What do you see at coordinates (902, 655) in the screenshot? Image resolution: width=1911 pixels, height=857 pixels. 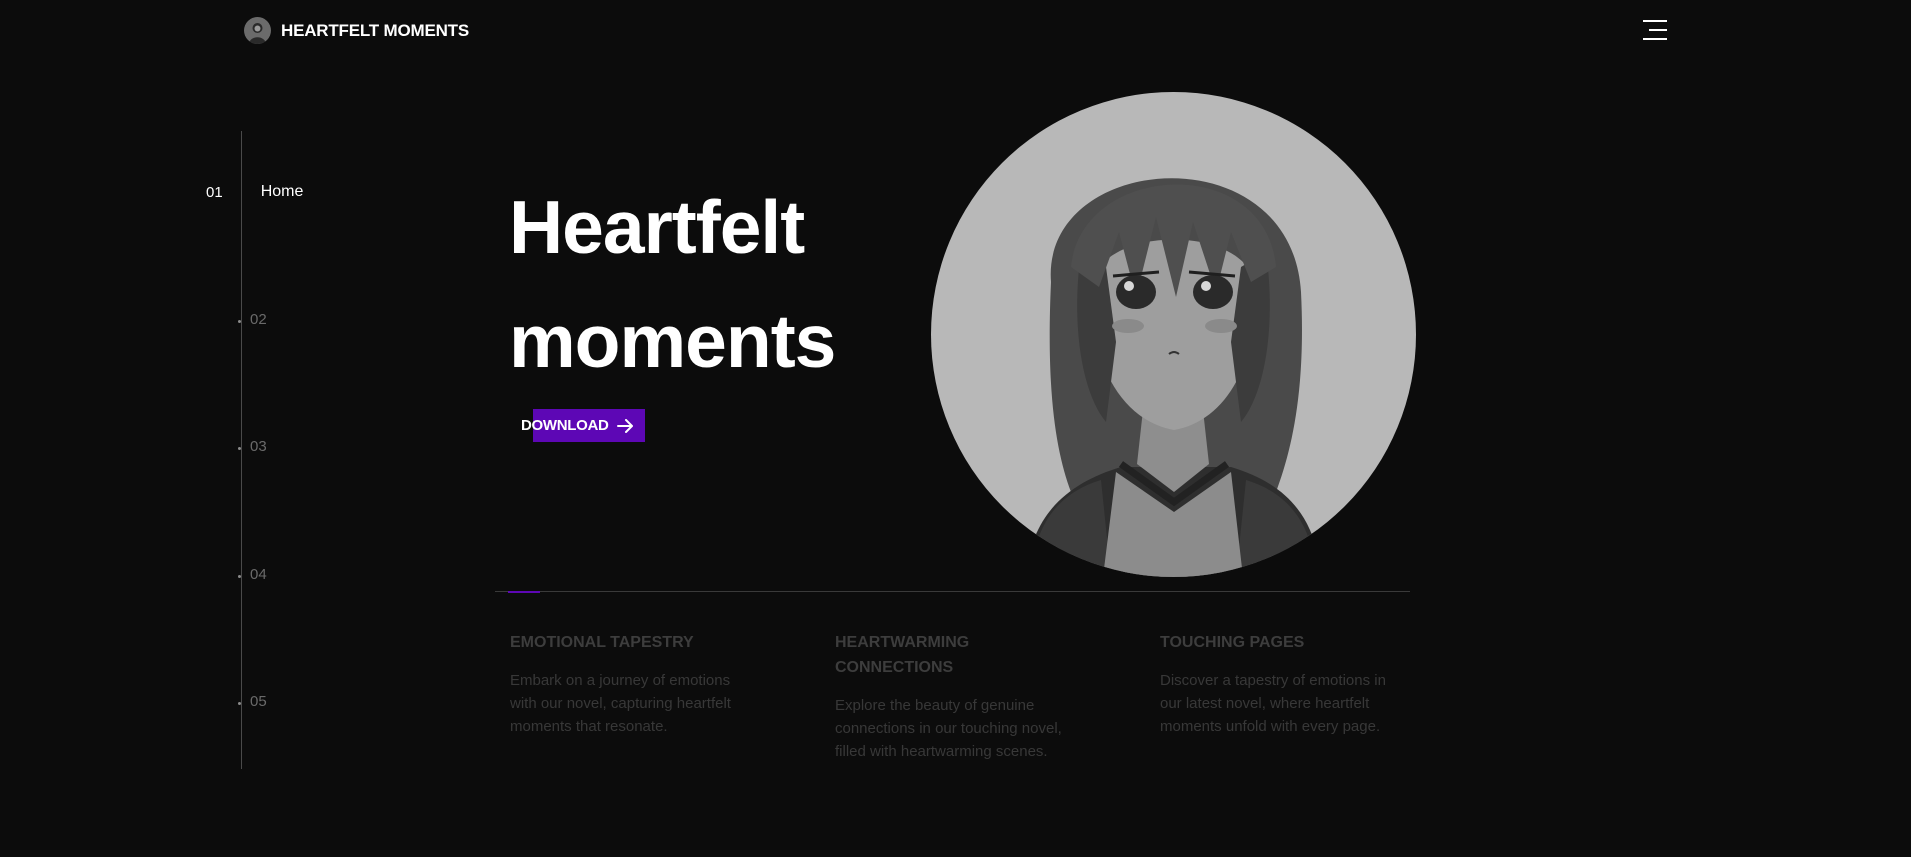 I see `feature-title: HEARTWARMING CONNECTIONS` at bounding box center [902, 655].